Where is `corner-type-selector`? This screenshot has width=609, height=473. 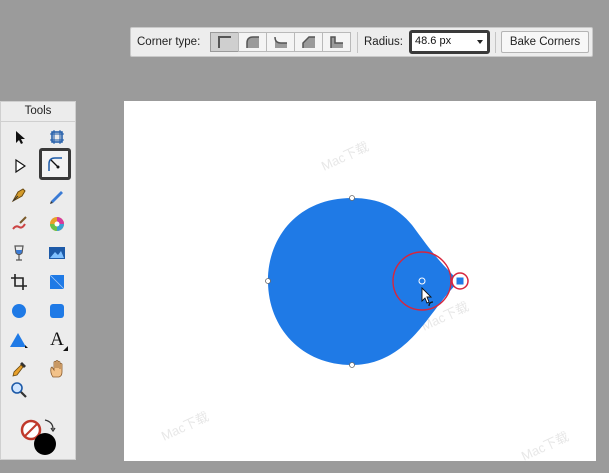
corner-type-selector is located at coordinates (283, 42).